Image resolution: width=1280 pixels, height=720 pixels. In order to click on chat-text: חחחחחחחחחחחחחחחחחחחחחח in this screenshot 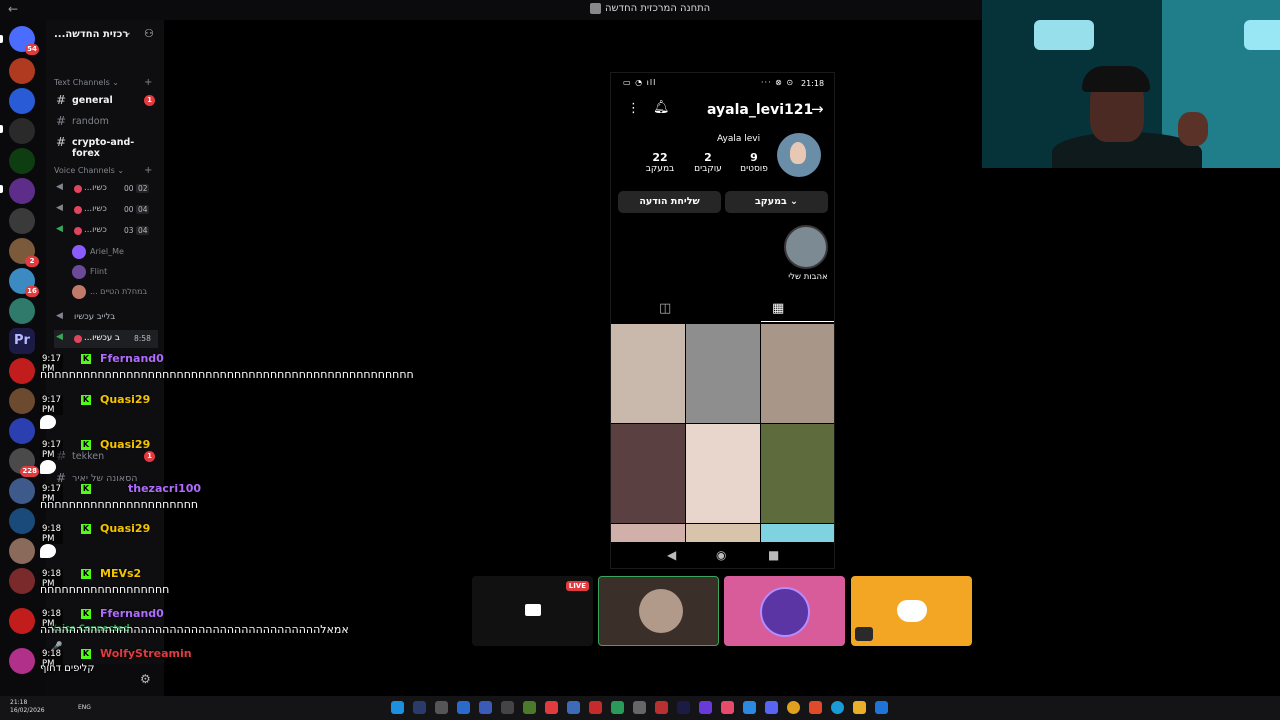, I will do `click(119, 504)`.